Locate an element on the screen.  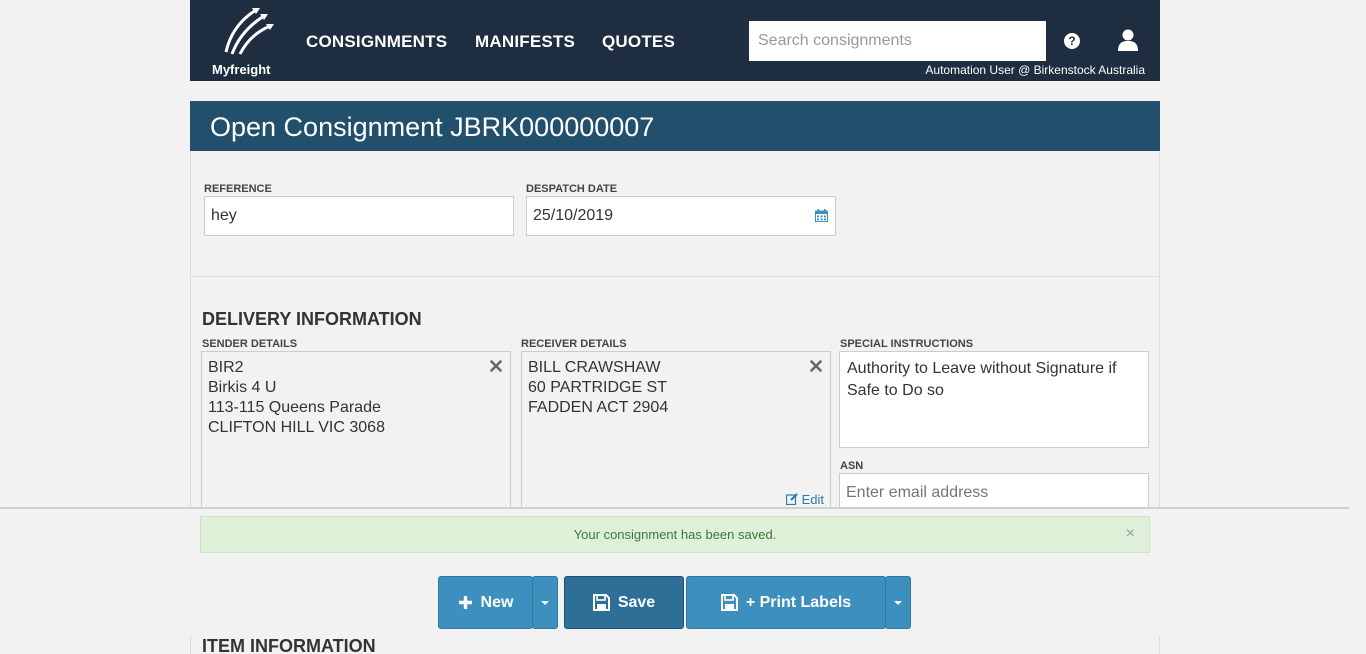
print-labels-dropdown-button is located at coordinates (898, 602).